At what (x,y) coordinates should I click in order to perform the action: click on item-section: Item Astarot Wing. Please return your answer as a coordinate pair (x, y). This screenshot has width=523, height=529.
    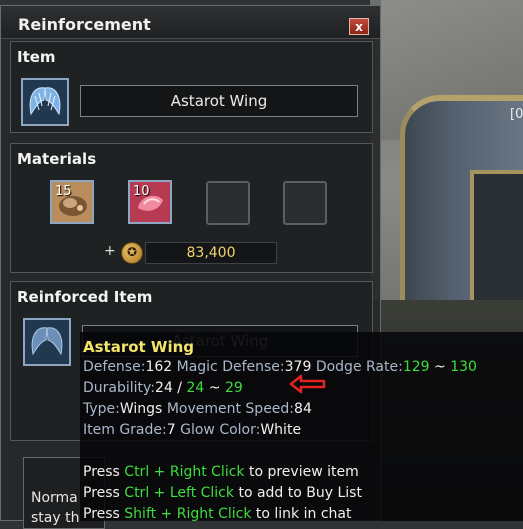
    Looking at the image, I should click on (191, 87).